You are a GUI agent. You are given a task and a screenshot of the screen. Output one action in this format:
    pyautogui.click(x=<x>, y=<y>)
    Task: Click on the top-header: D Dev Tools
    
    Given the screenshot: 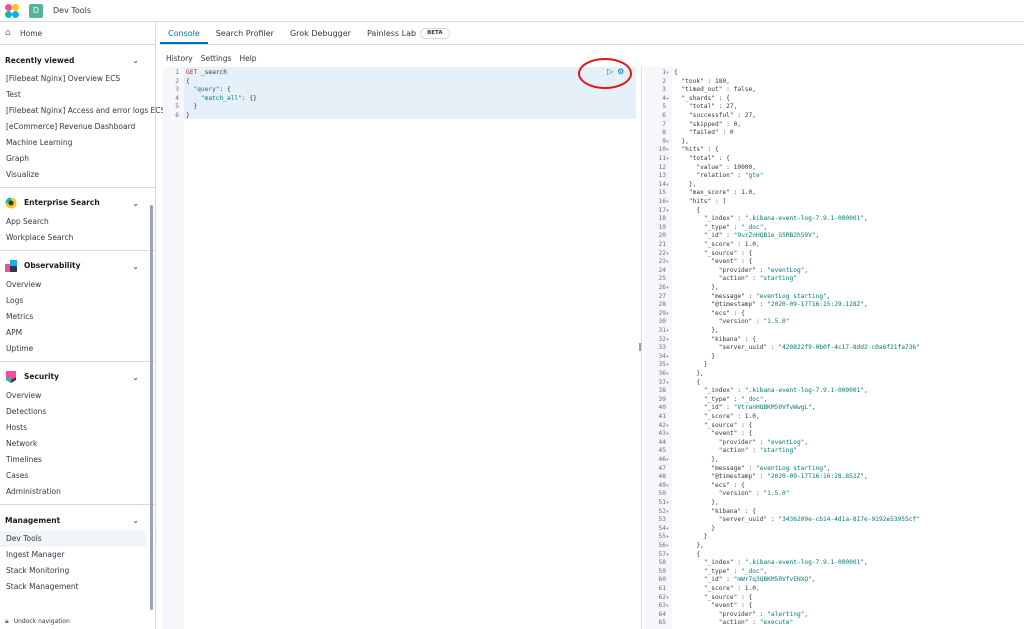 What is the action you would take?
    pyautogui.click(x=512, y=11)
    